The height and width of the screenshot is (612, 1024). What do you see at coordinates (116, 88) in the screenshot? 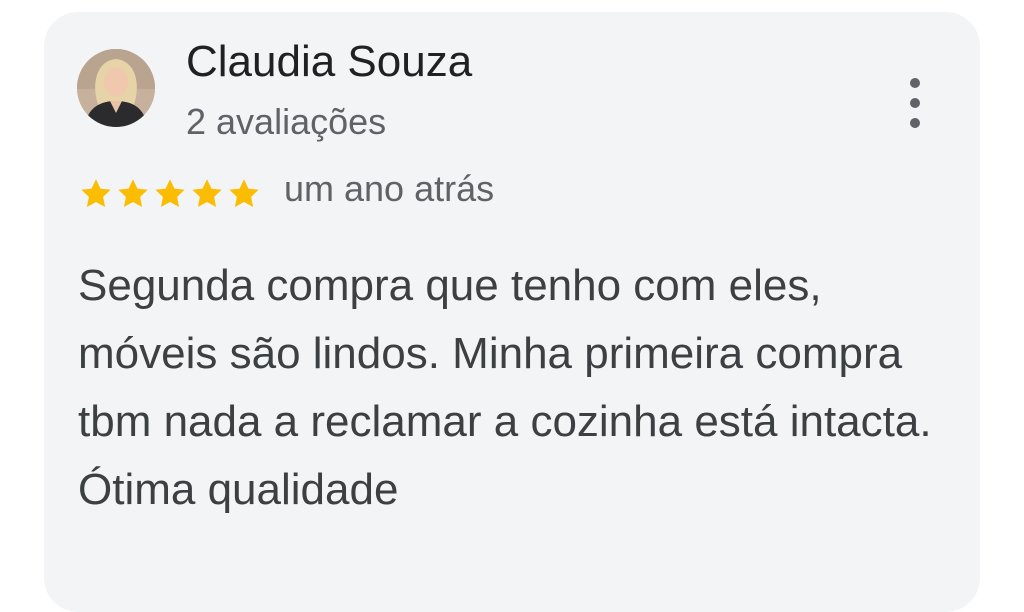
I see `avatar` at bounding box center [116, 88].